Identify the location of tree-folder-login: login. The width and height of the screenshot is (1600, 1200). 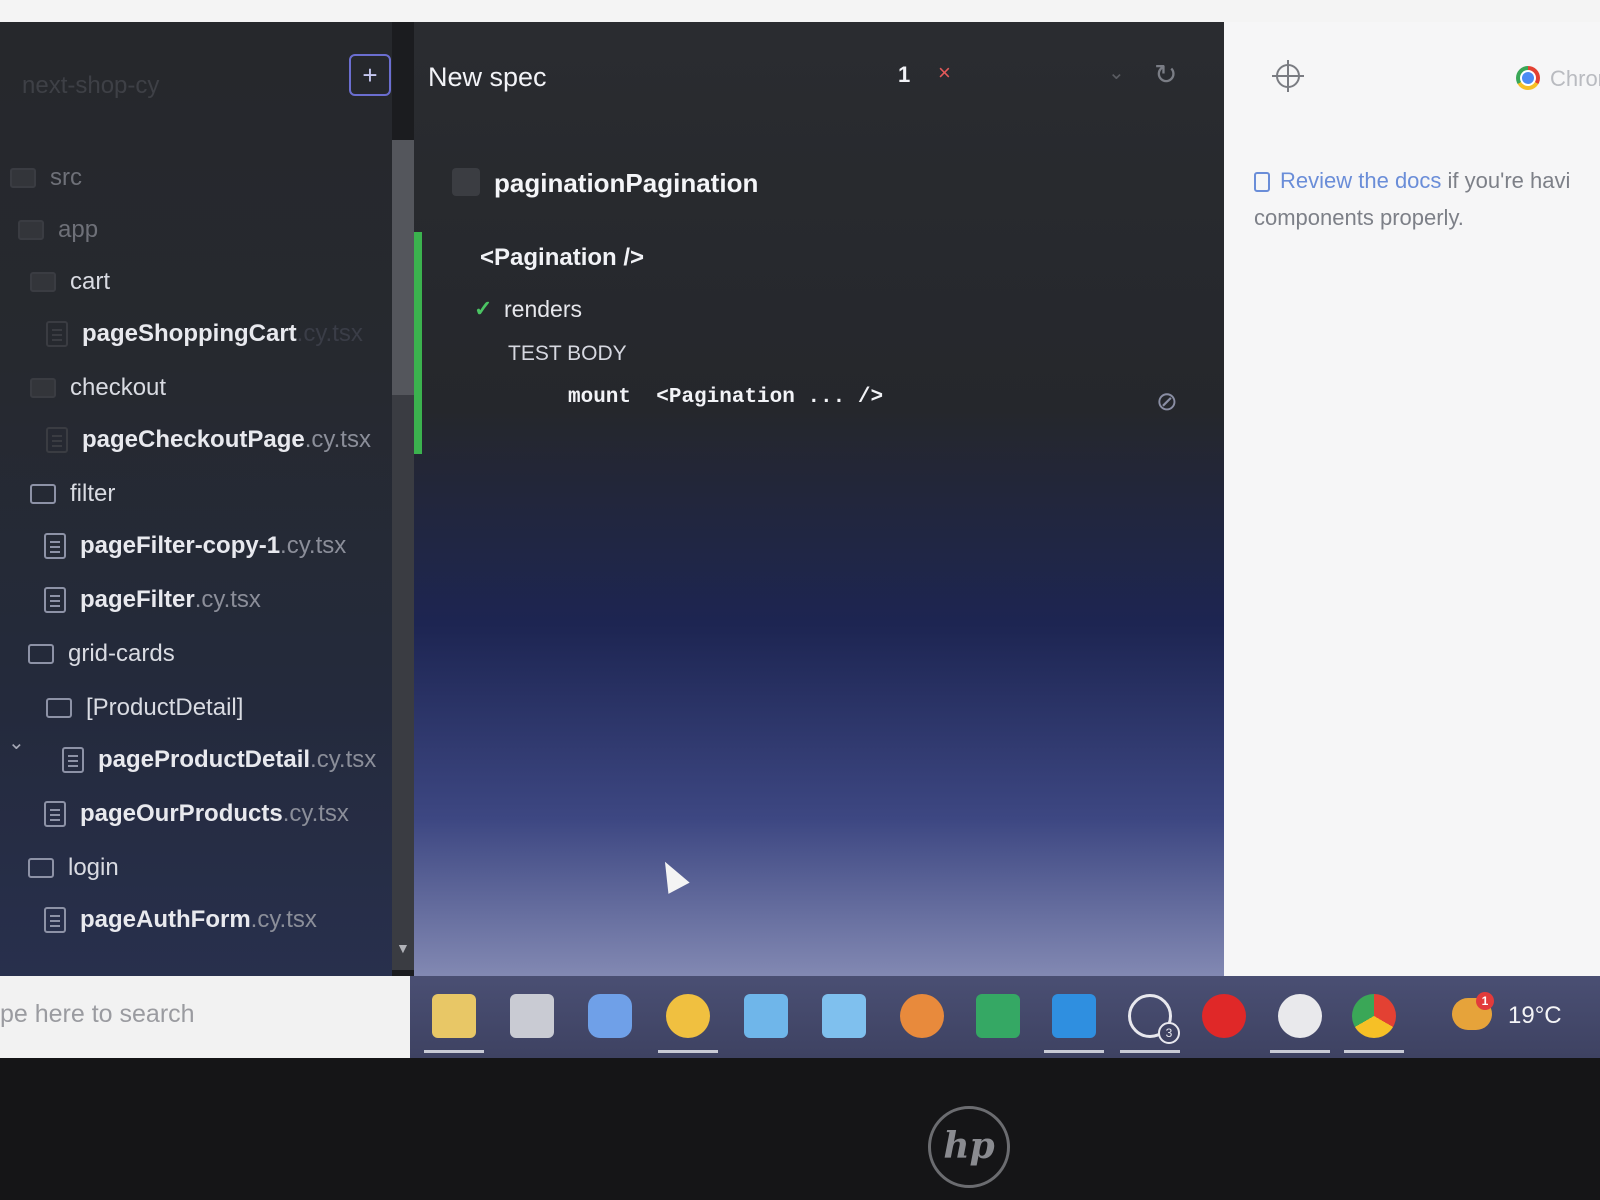
(73, 868).